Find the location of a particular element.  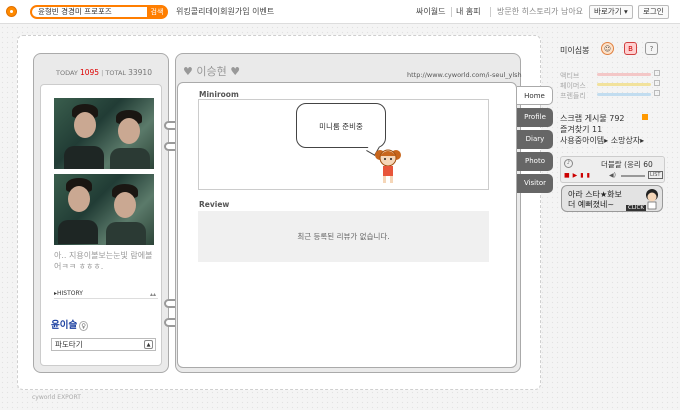

active-label: 액티브 is located at coordinates (570, 76).